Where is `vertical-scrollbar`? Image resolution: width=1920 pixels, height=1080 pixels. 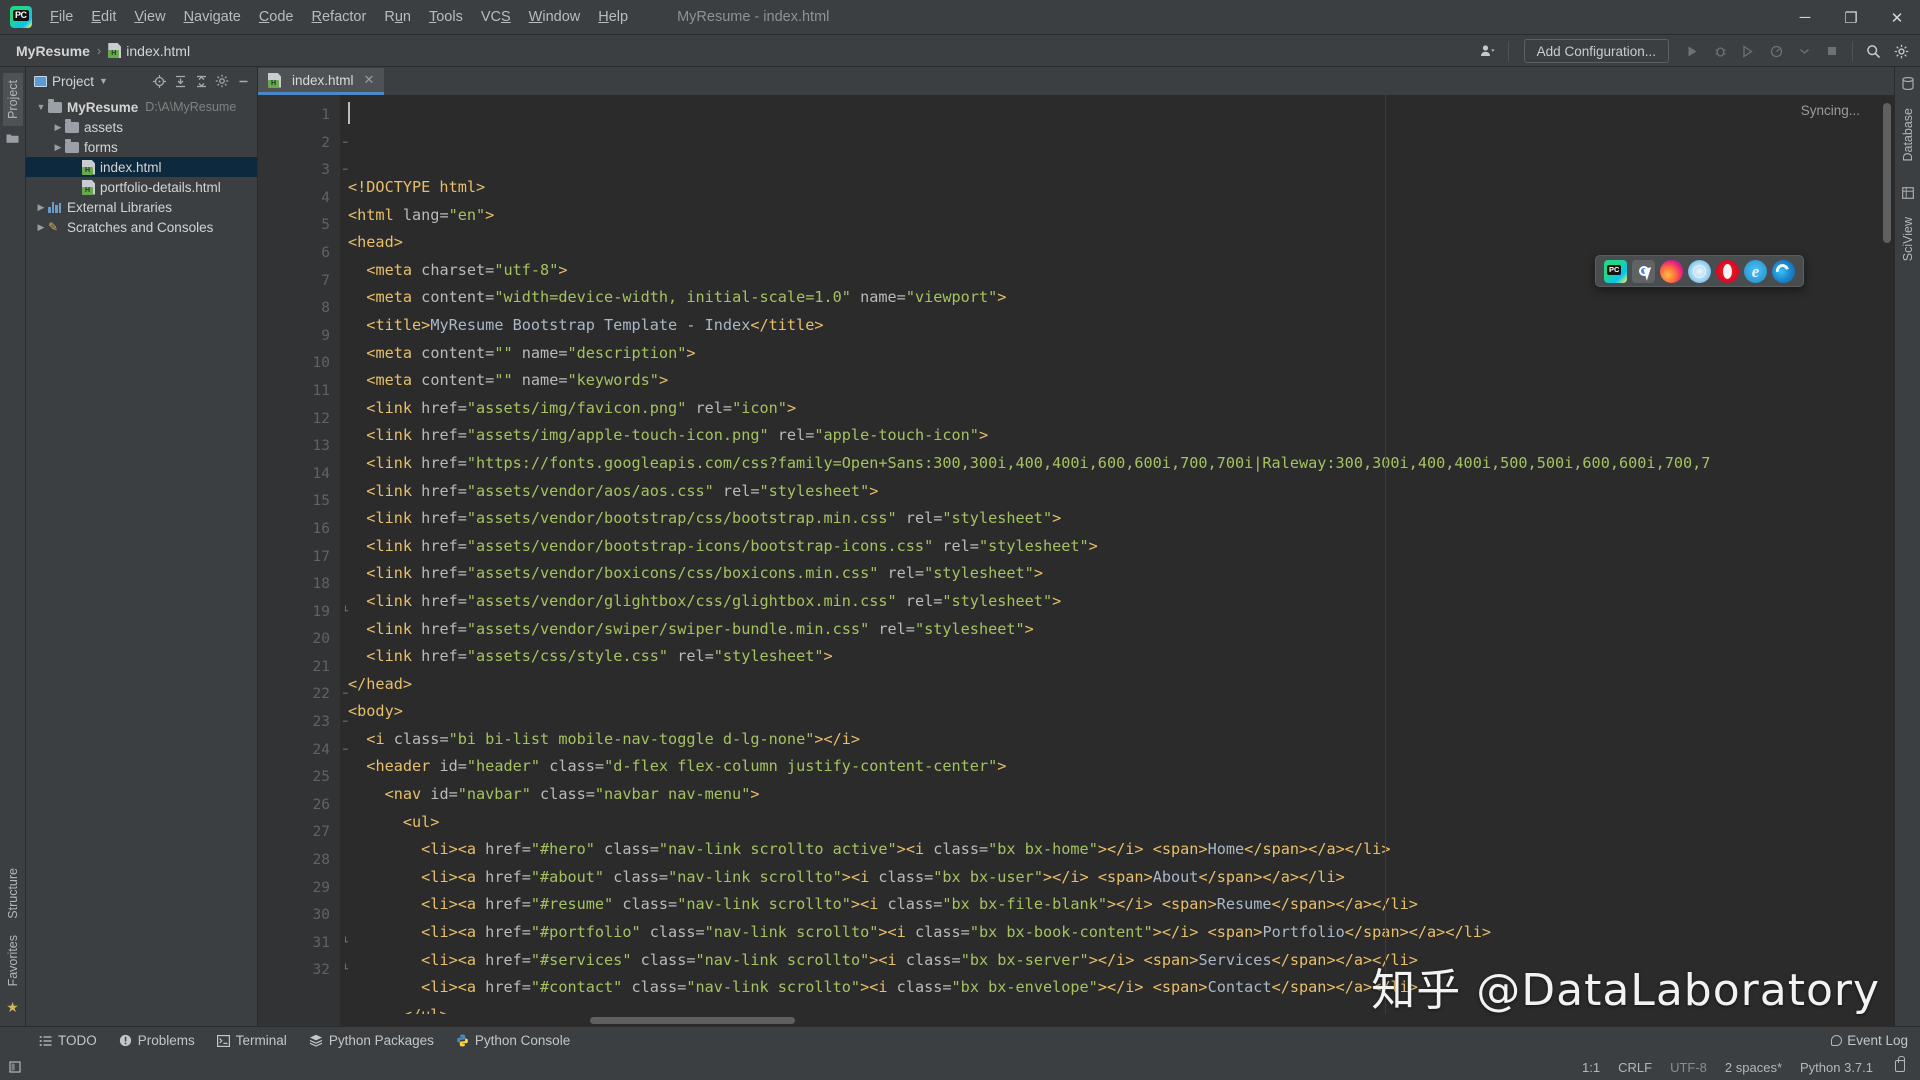
vertical-scrollbar is located at coordinates (1887, 554).